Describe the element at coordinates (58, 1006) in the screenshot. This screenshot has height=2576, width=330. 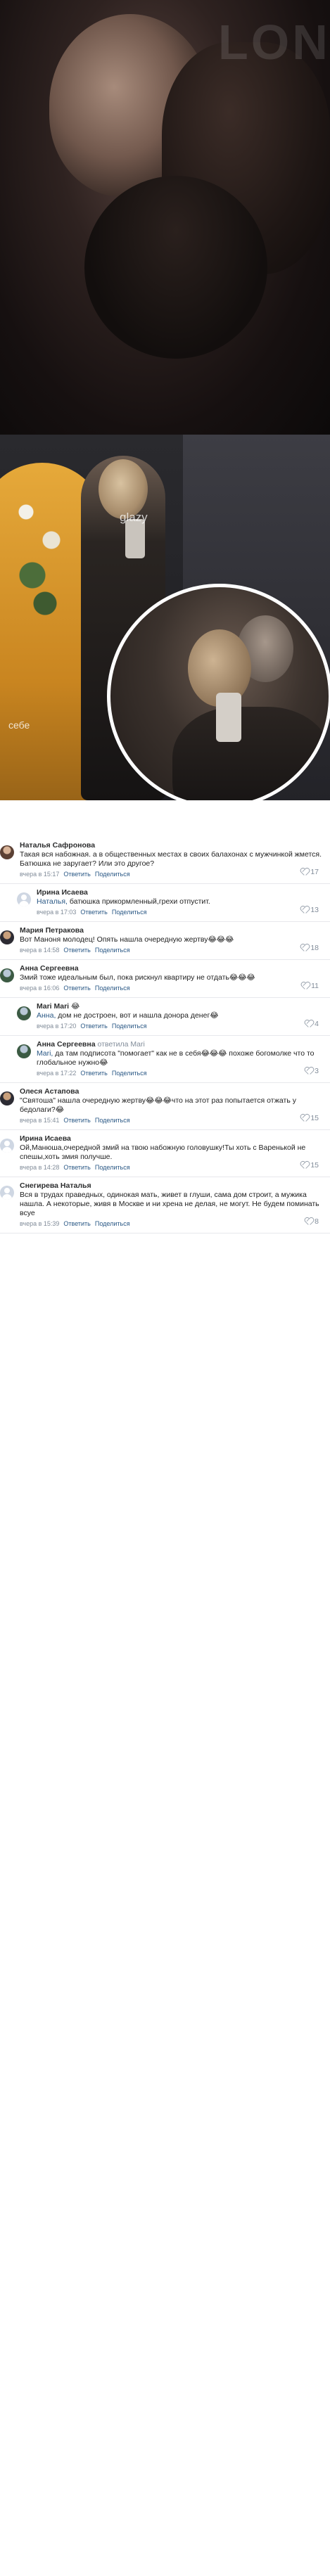
I see `comment-author: Mari Mari 😂` at that location.